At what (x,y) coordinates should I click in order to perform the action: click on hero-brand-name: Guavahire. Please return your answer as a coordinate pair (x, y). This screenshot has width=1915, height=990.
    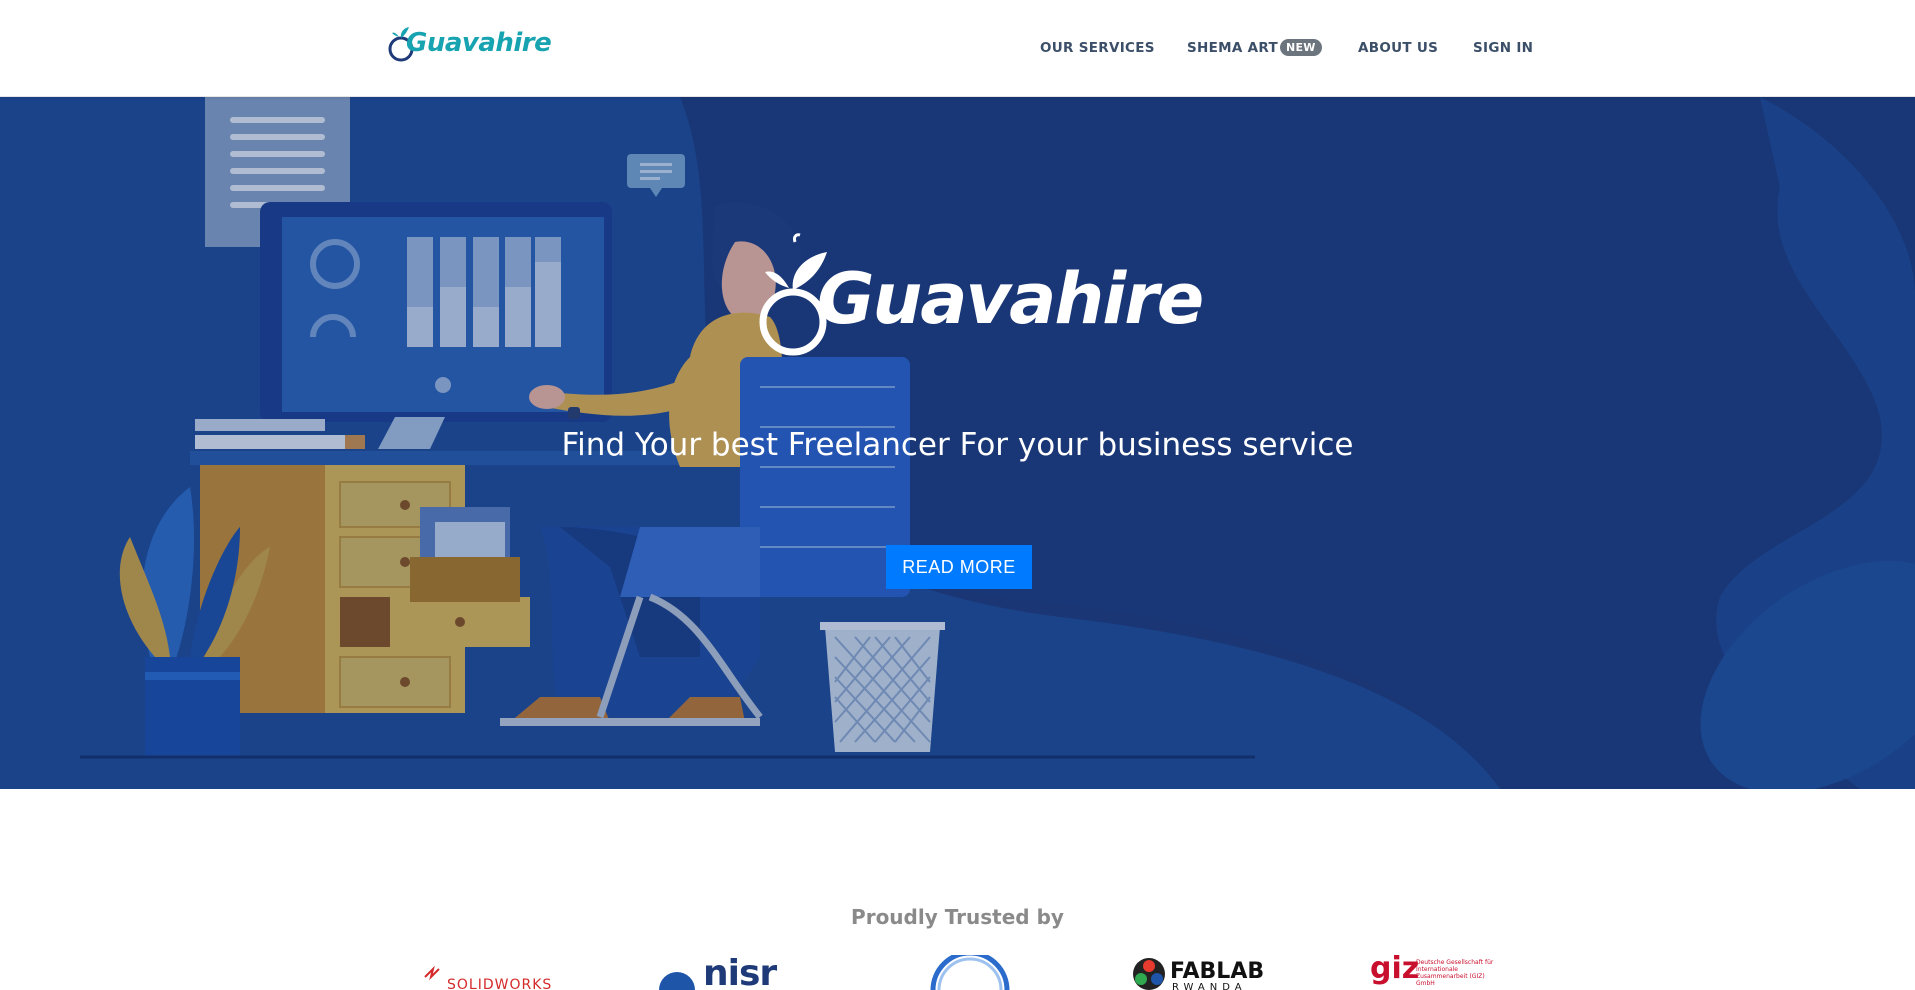
    Looking at the image, I should click on (1010, 299).